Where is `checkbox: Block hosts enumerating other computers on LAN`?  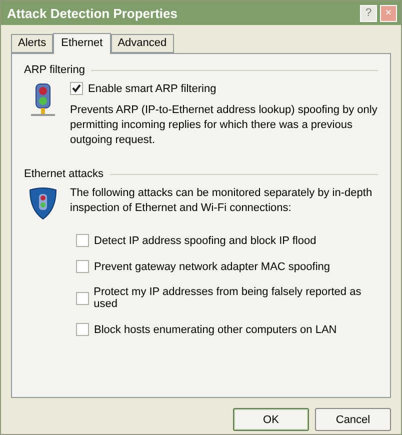
checkbox: Block hosts enumerating other computers on LAN is located at coordinates (227, 329).